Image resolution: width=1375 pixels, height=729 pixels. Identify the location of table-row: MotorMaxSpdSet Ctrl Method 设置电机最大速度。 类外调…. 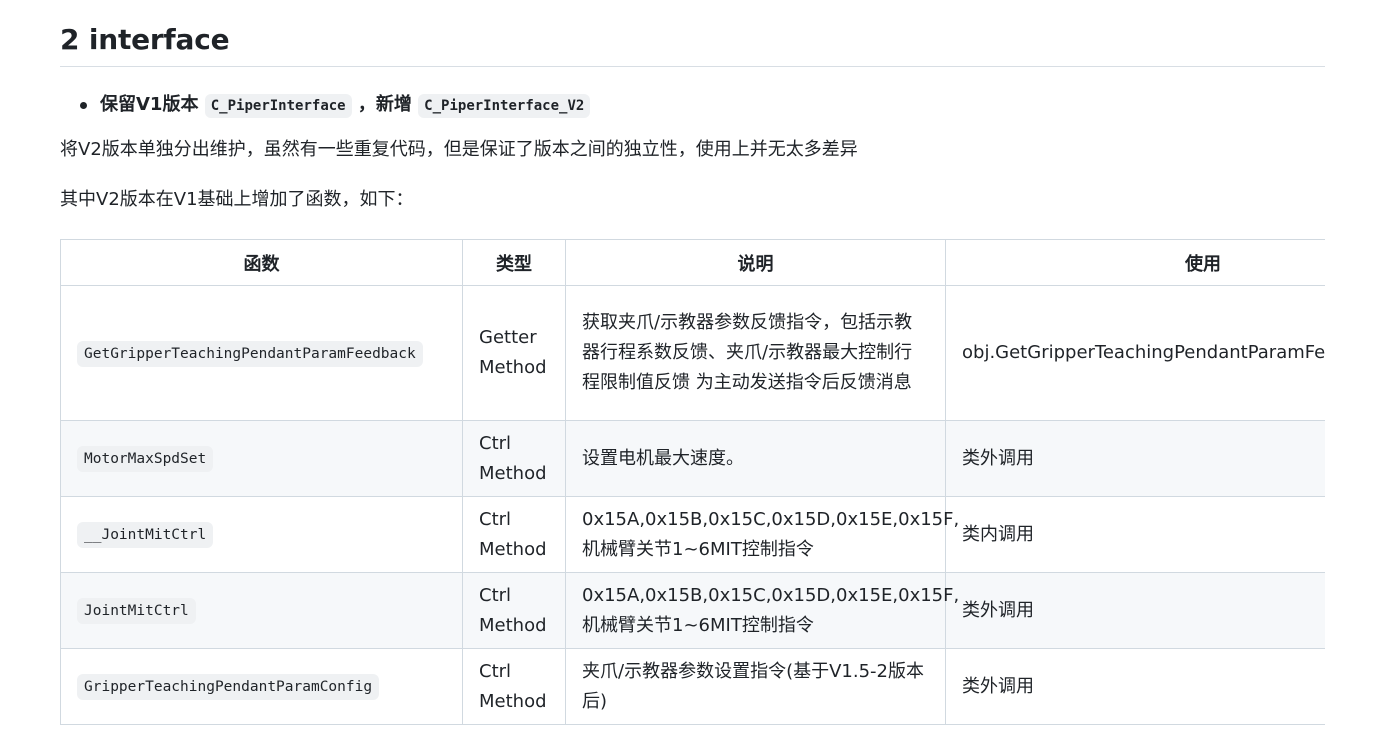
(692, 458).